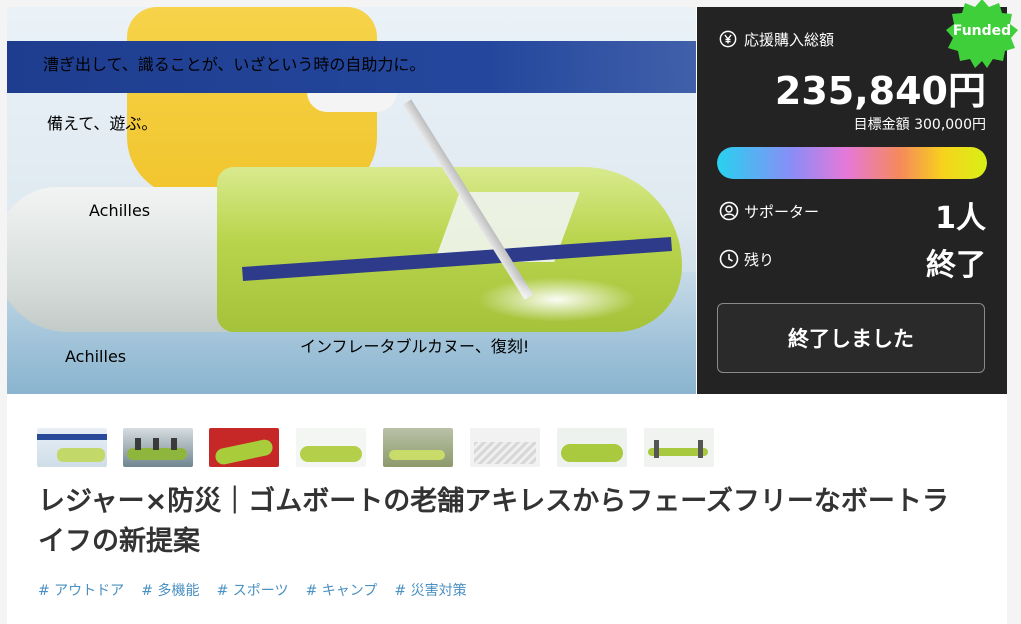  Describe the element at coordinates (789, 40) in the screenshot. I see `total-amount-label: 応援購入総額` at that location.